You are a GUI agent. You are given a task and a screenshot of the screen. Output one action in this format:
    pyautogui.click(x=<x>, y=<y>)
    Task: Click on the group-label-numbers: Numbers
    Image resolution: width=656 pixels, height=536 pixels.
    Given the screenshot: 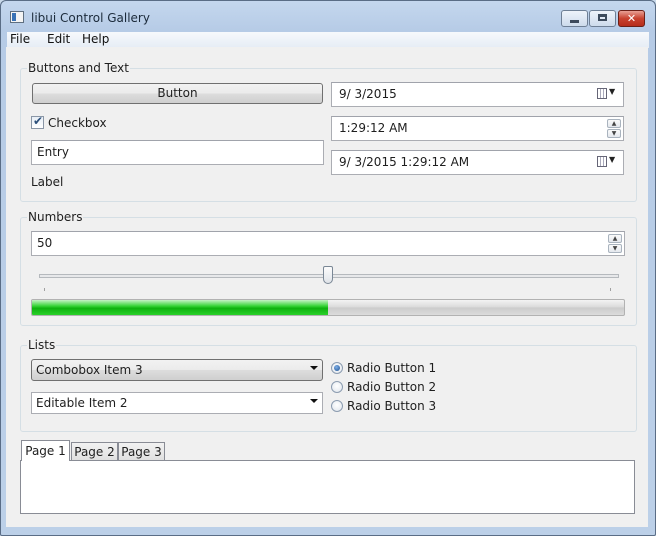 What is the action you would take?
    pyautogui.click(x=55, y=217)
    